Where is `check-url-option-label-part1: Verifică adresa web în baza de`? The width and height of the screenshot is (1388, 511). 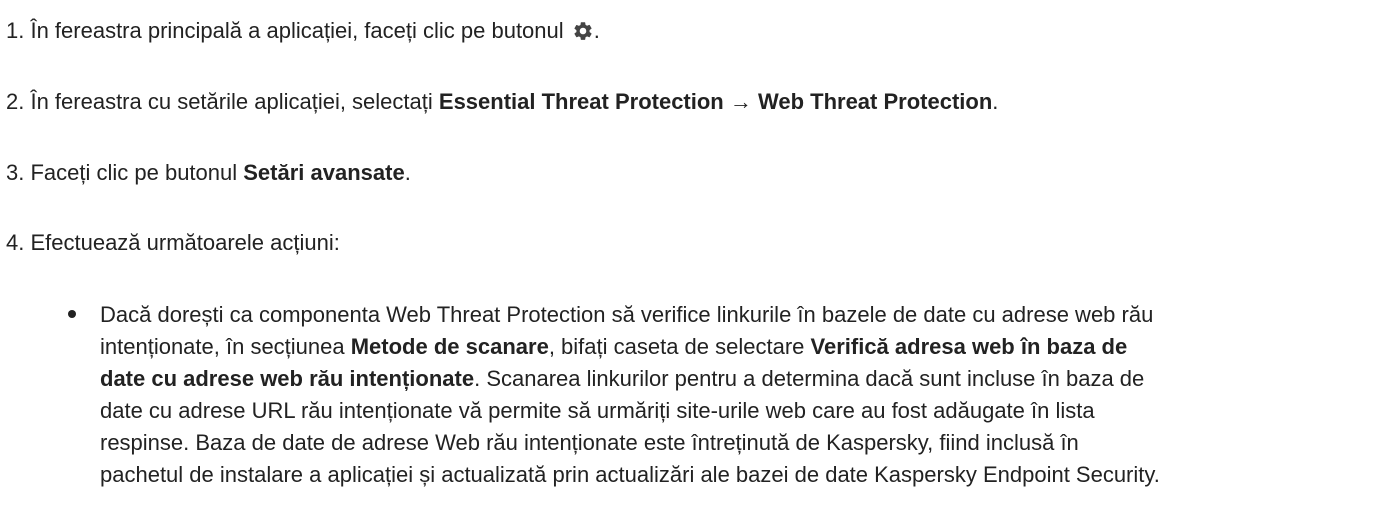
check-url-option-label-part1: Verifică adresa web în baza de is located at coordinates (969, 346).